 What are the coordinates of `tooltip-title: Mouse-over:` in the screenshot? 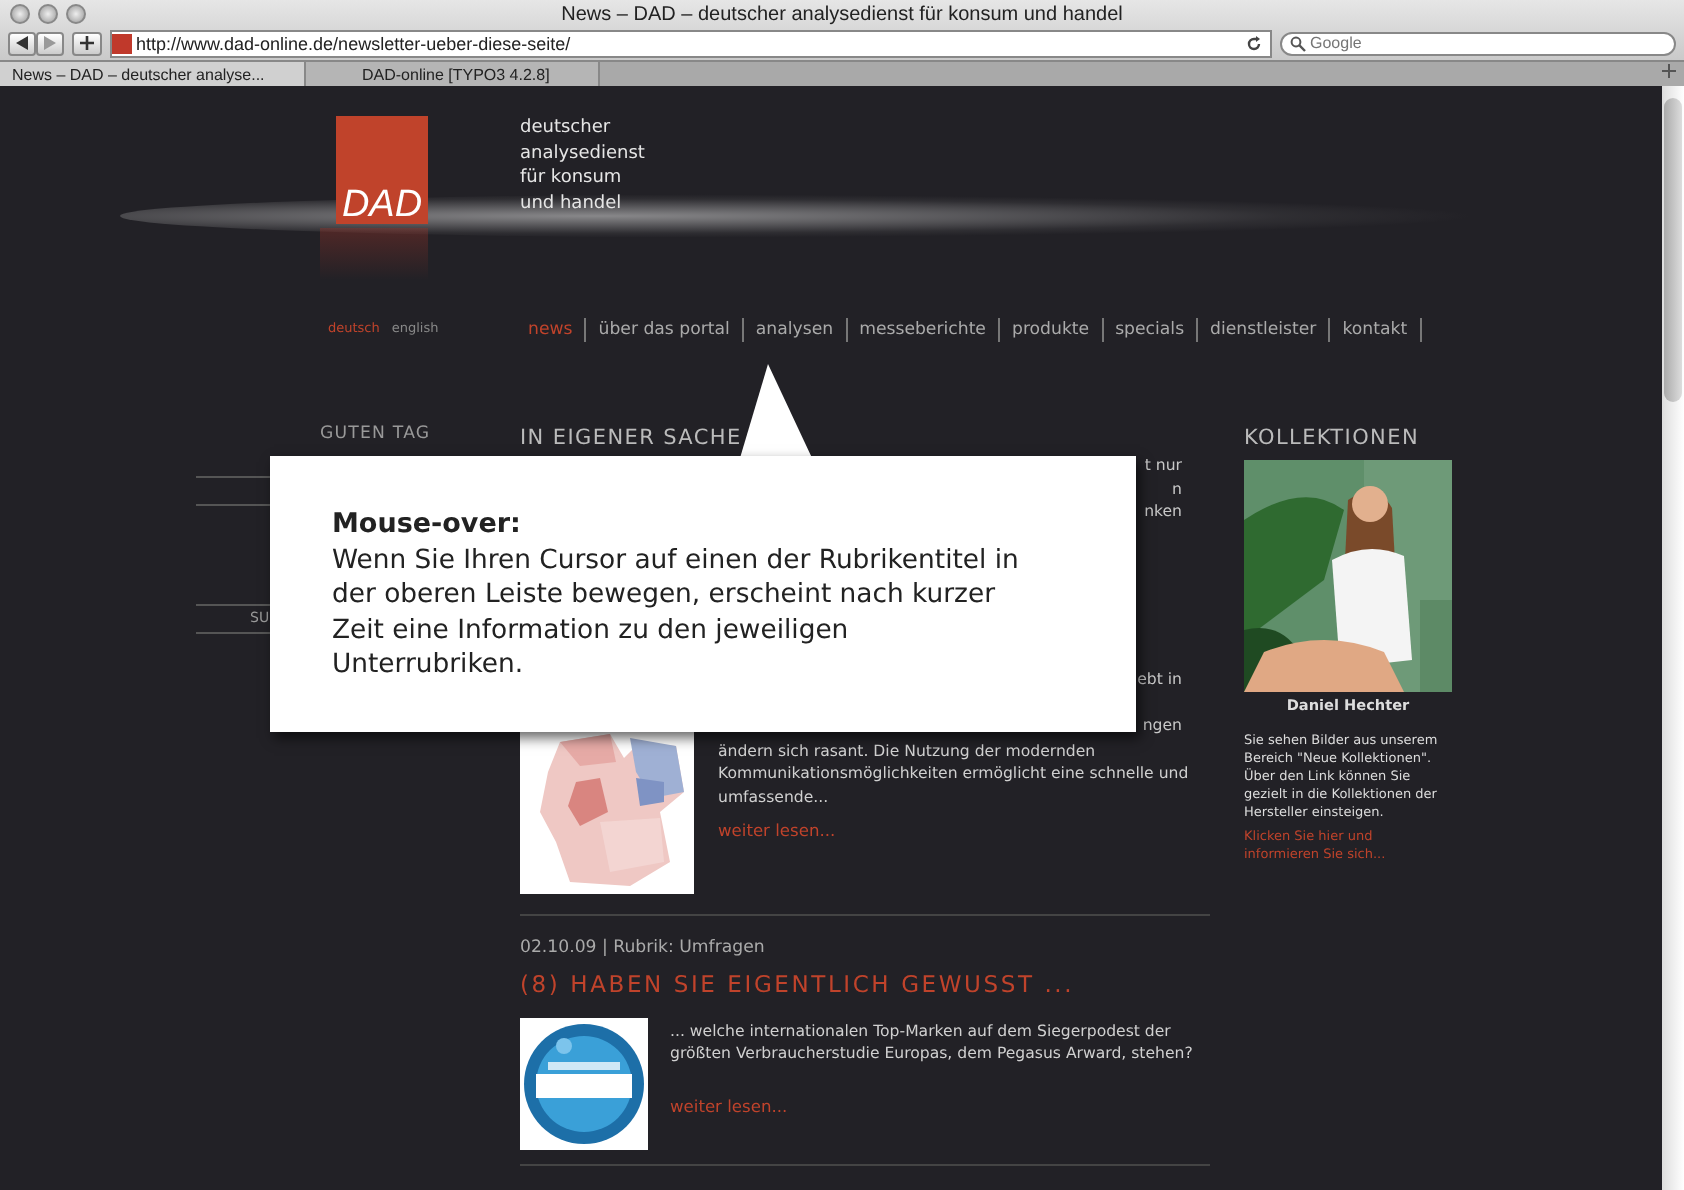 It's located at (427, 525).